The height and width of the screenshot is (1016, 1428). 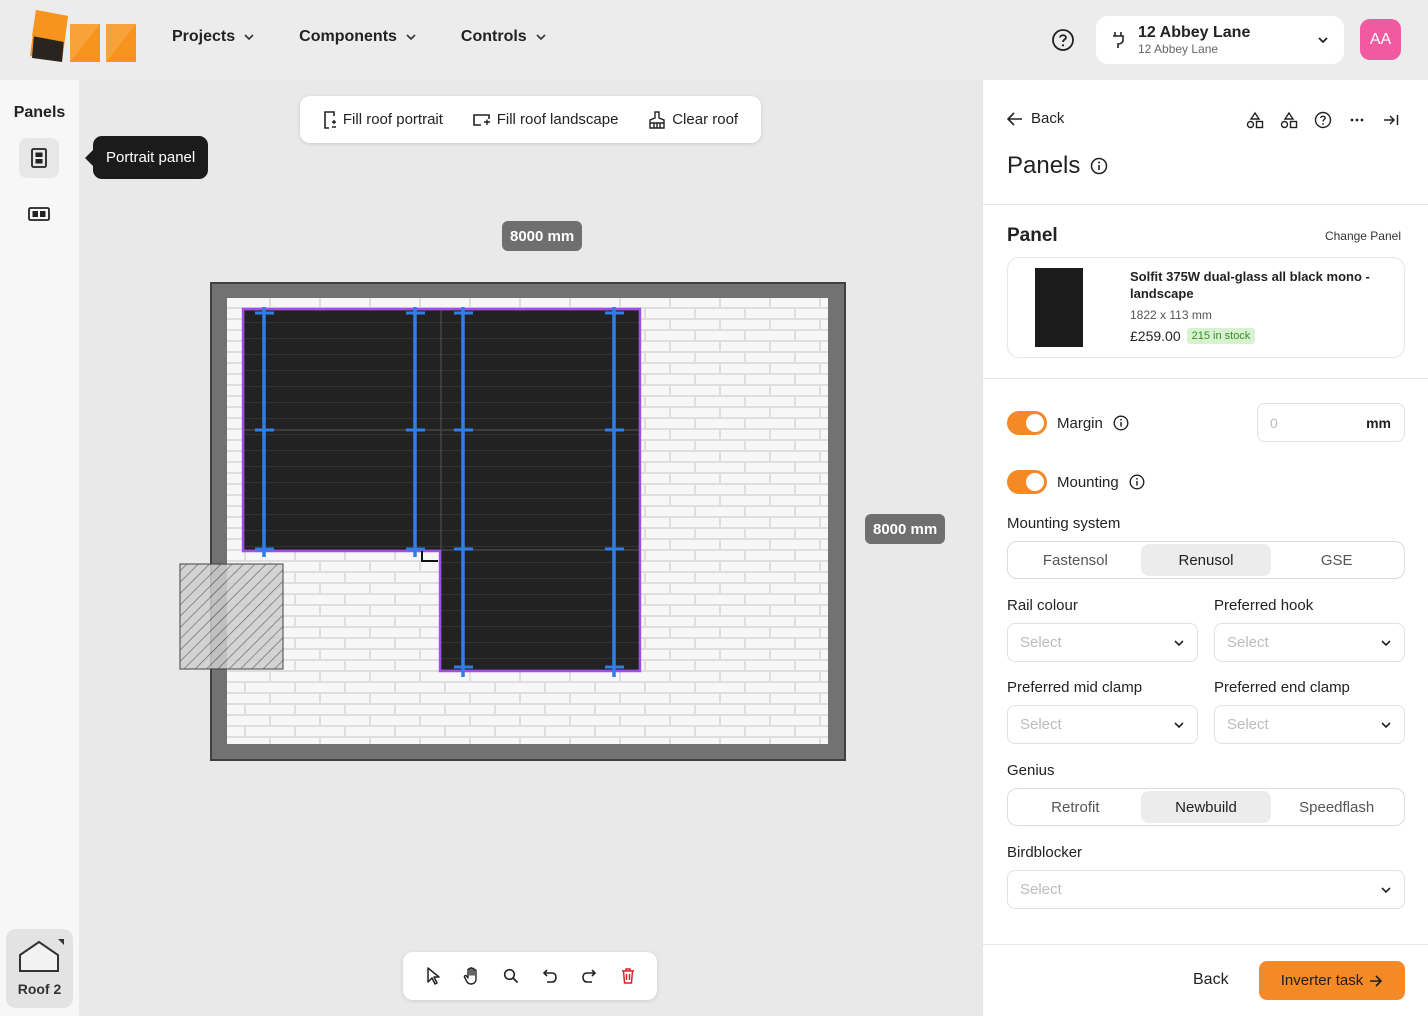 I want to click on mounting-toggle, so click(x=1027, y=482).